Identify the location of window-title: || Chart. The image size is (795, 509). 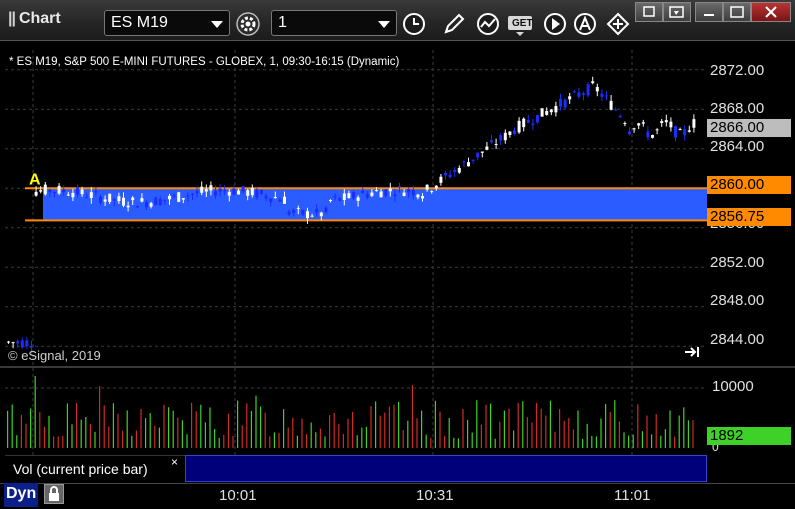
(34, 19).